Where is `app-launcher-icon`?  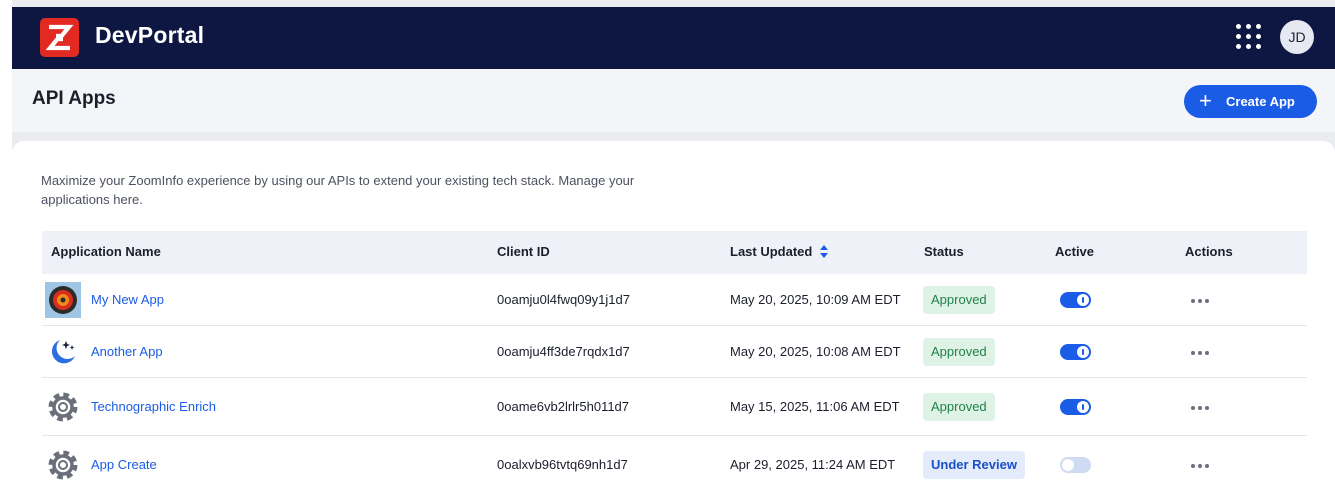 app-launcher-icon is located at coordinates (1249, 37).